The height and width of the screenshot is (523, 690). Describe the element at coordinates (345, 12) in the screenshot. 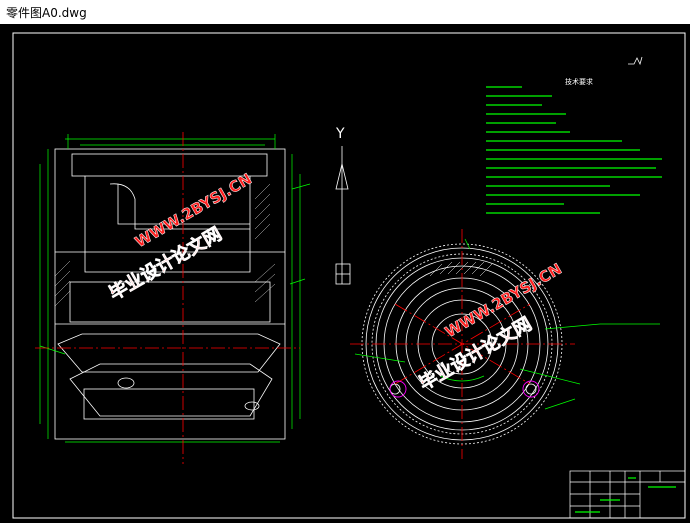

I see `title-bar: 零件图A0.dwg` at that location.